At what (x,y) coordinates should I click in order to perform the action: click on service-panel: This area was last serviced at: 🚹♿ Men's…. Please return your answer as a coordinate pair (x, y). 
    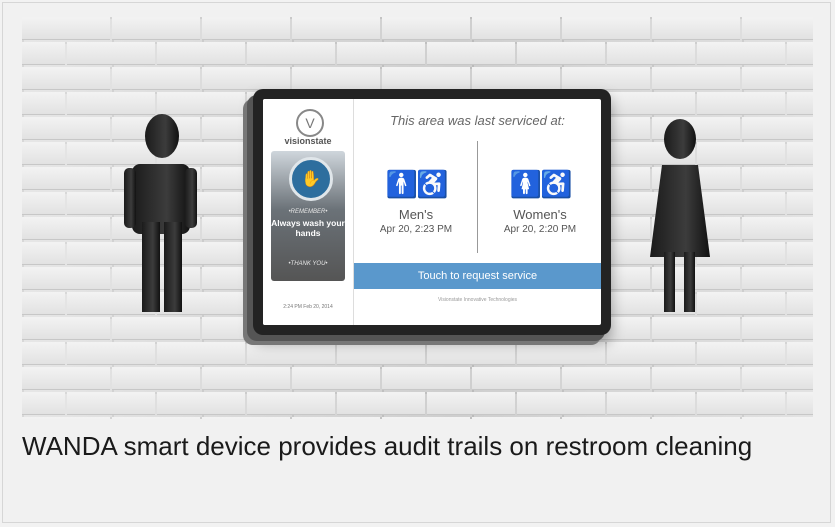
    Looking at the image, I should click on (477, 212).